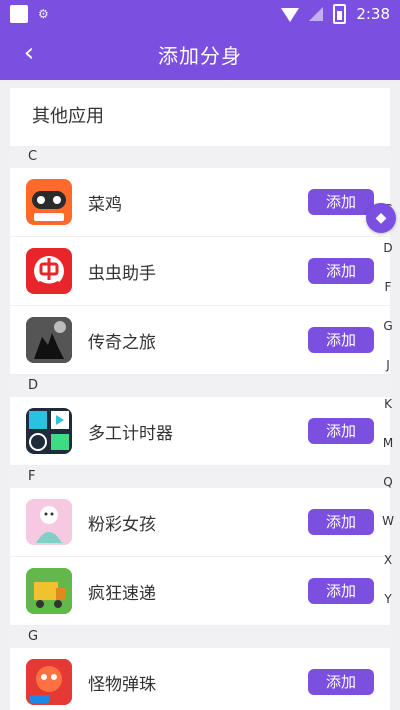  I want to click on battery-icon, so click(340, 14).